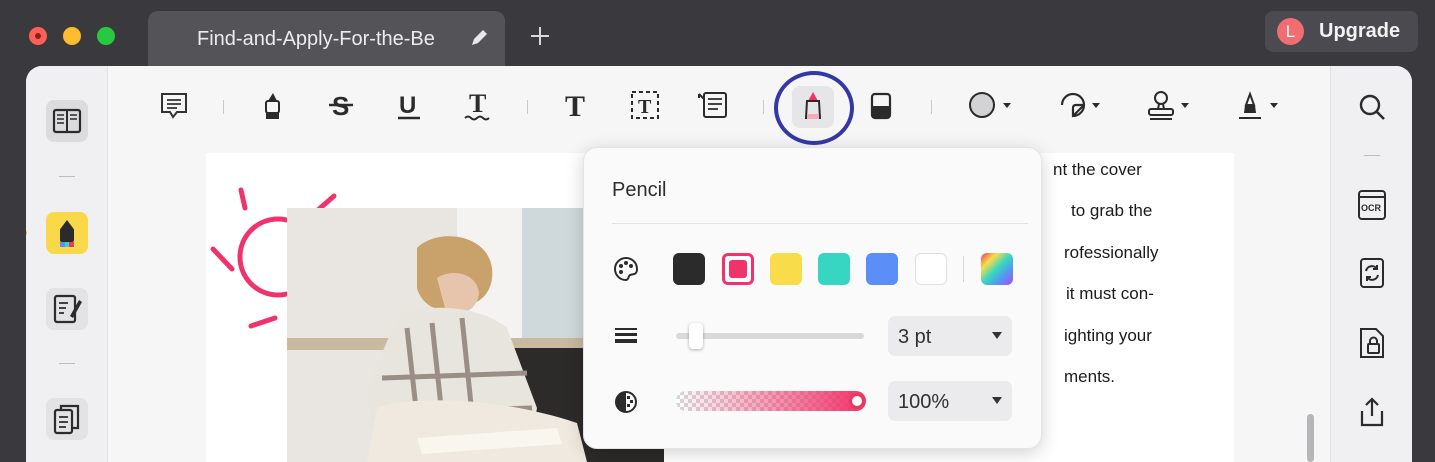 The height and width of the screenshot is (462, 1435). What do you see at coordinates (689, 269) in the screenshot?
I see `color-swatch-black` at bounding box center [689, 269].